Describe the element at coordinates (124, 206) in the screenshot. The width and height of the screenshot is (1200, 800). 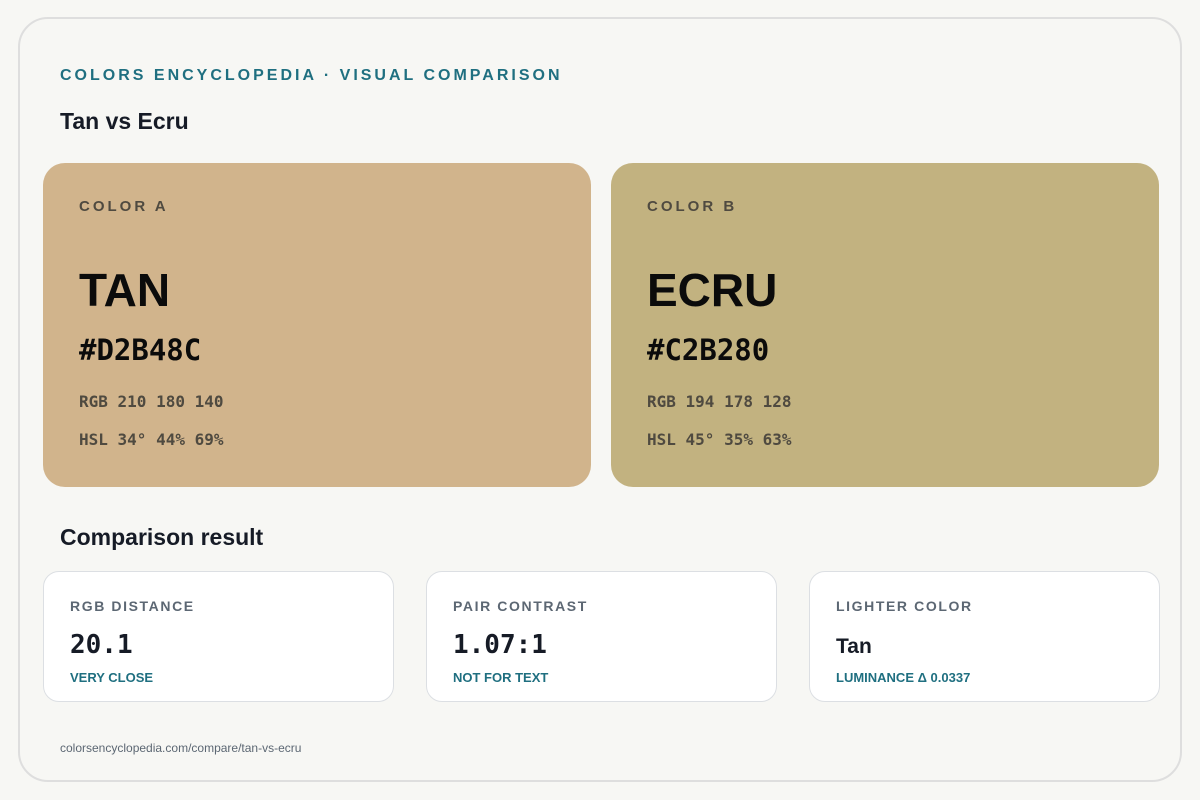
I see `color-a-label: COLOR A` at that location.